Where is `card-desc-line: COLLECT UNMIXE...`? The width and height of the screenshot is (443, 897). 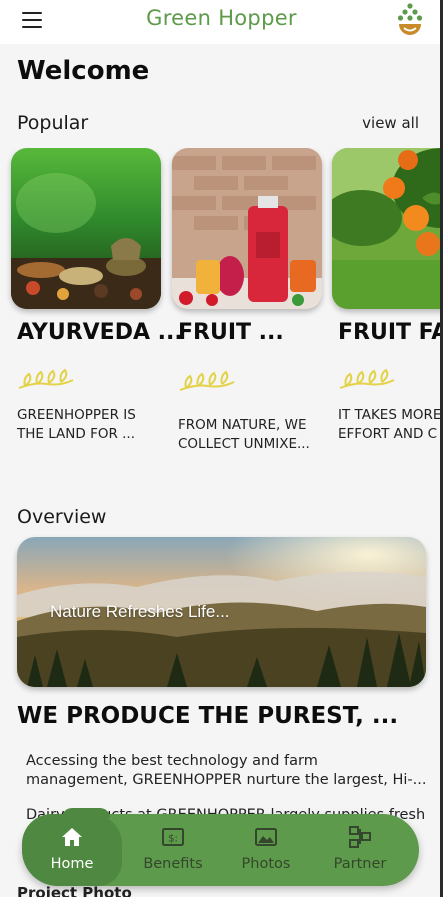 card-desc-line: COLLECT UNMIXE... is located at coordinates (244, 444).